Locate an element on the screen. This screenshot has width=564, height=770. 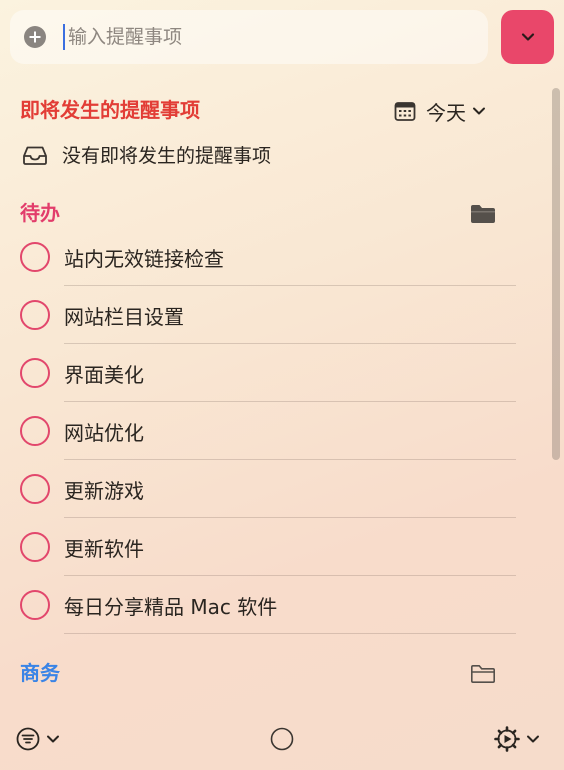
gear-icon is located at coordinates (507, 739).